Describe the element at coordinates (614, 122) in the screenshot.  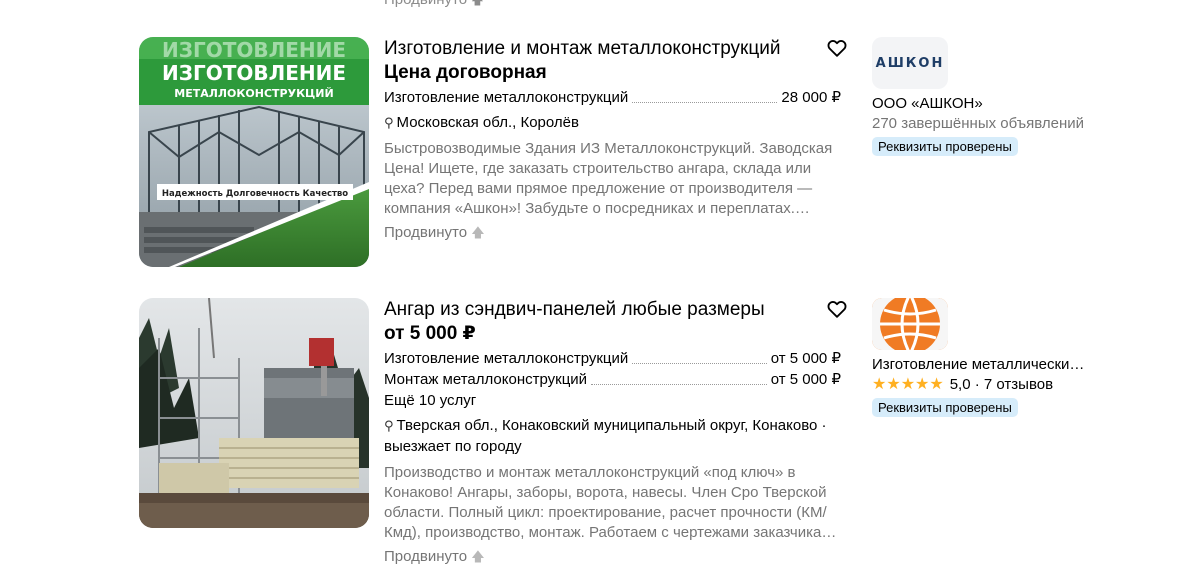
I see `listing-location: ⚲ Московская обл., Королёв` at that location.